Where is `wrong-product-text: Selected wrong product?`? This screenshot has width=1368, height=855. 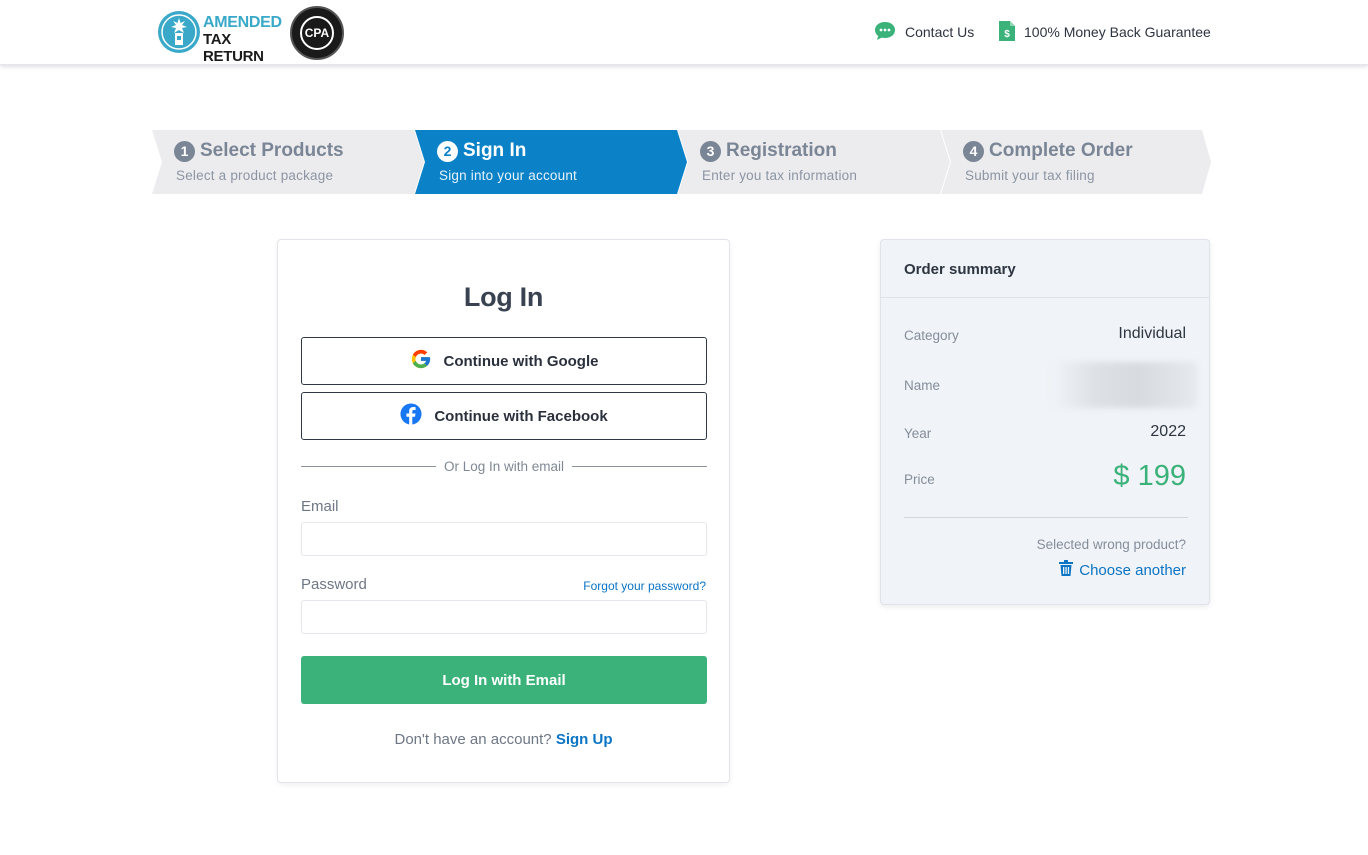 wrong-product-text: Selected wrong product? is located at coordinates (1111, 544).